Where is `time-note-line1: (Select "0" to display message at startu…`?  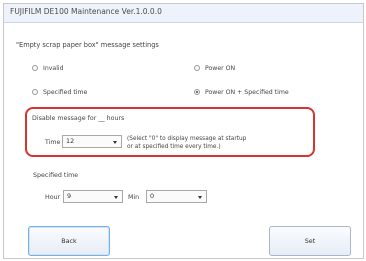
time-note-line1: (Select "0" to display message at startu… is located at coordinates (187, 139).